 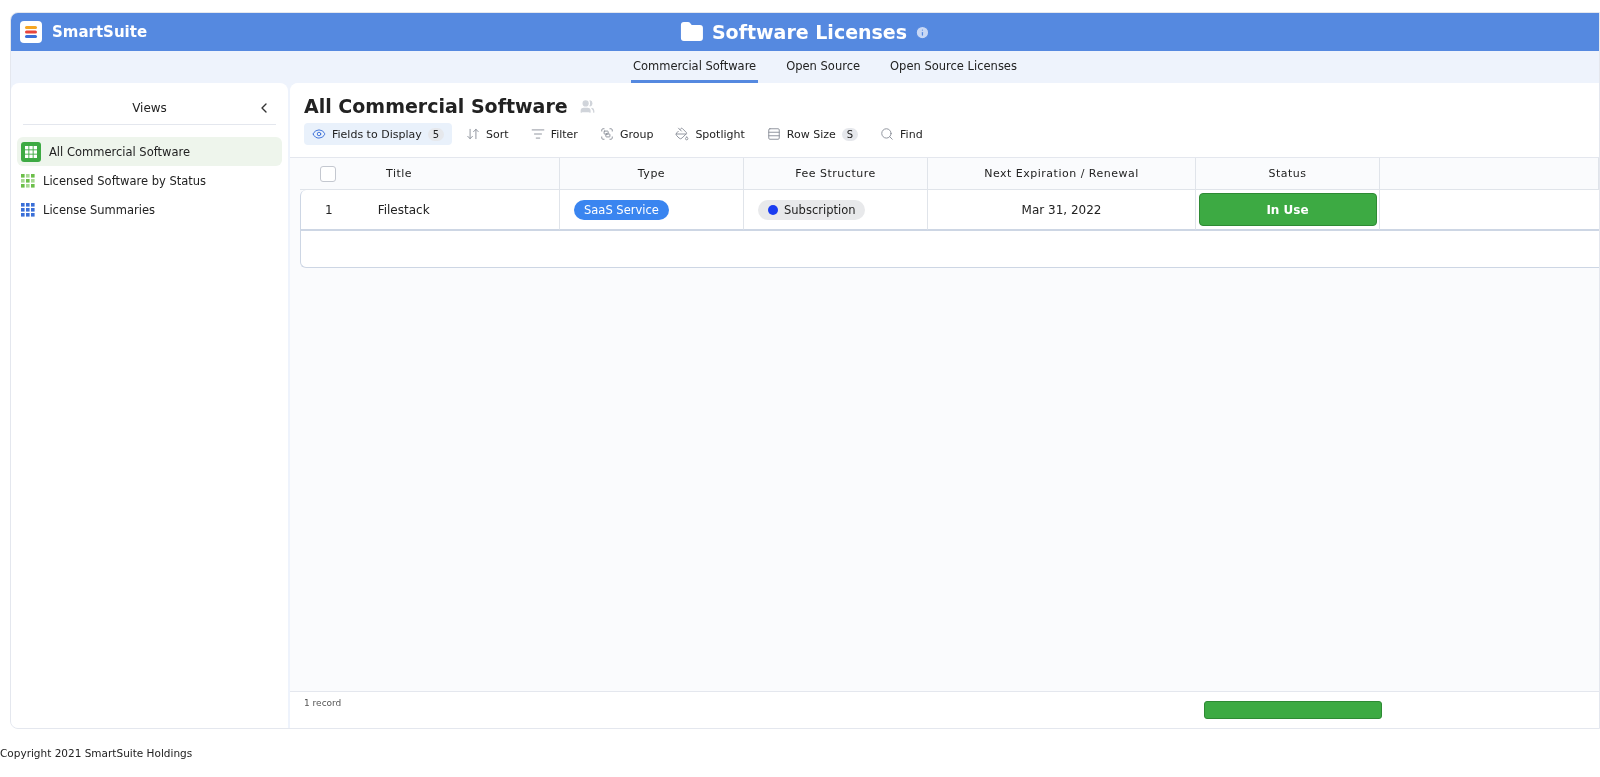 I want to click on group-icon, so click(x=606, y=134).